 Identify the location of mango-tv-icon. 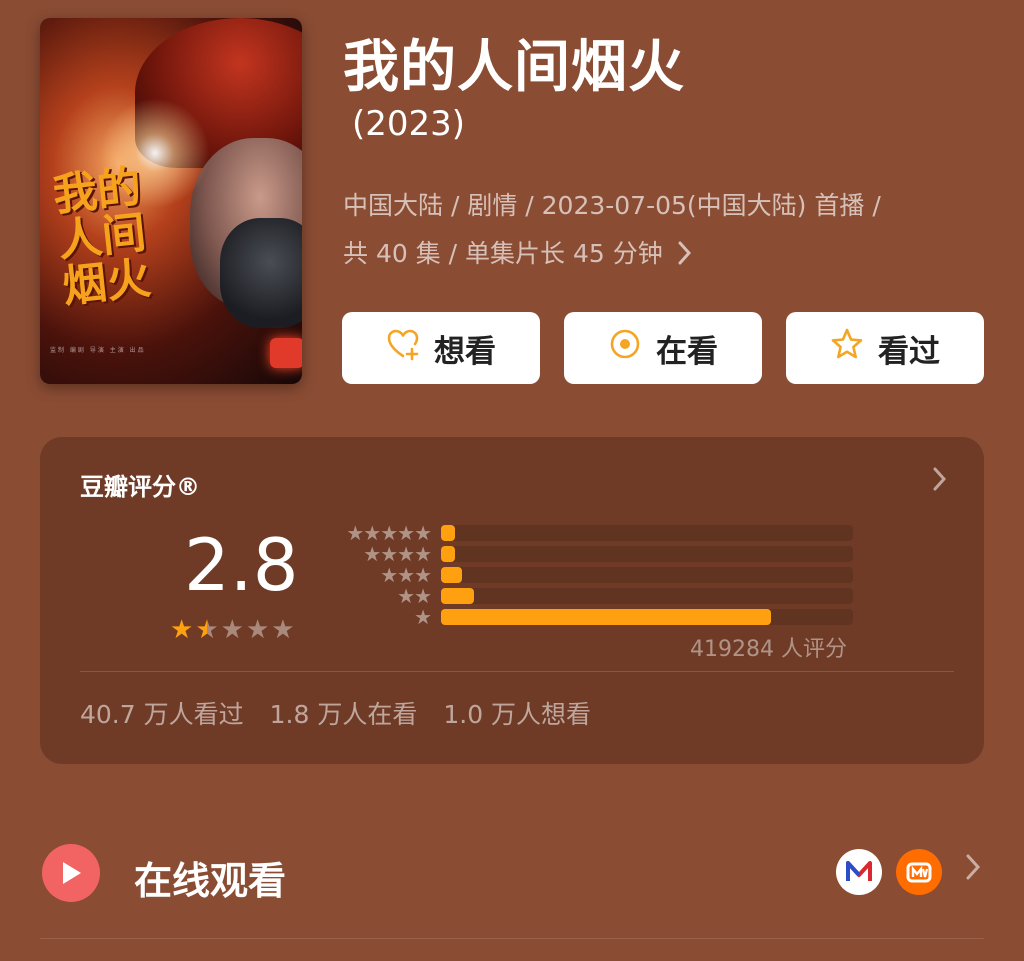
(919, 872).